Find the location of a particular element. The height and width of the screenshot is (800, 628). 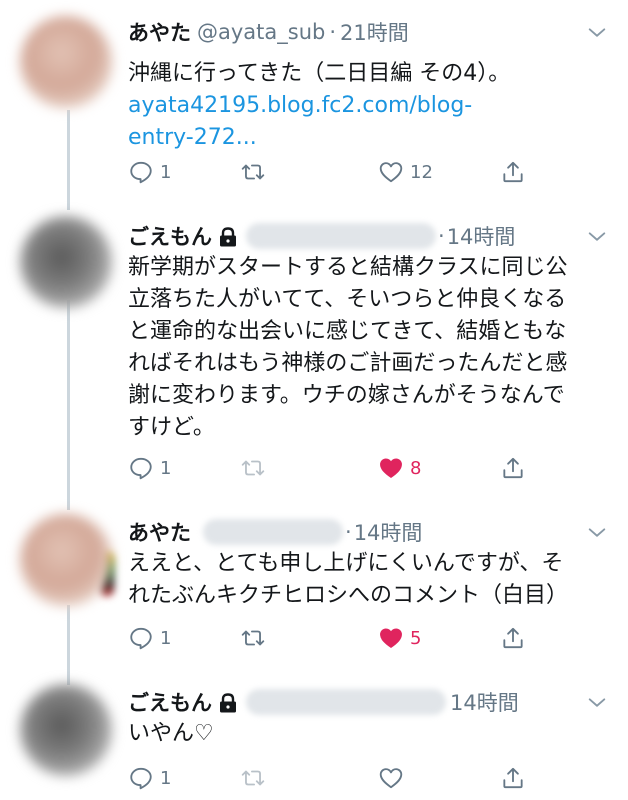

tweet-header: あやた @ayata_sub · 21時間 is located at coordinates (268, 32).